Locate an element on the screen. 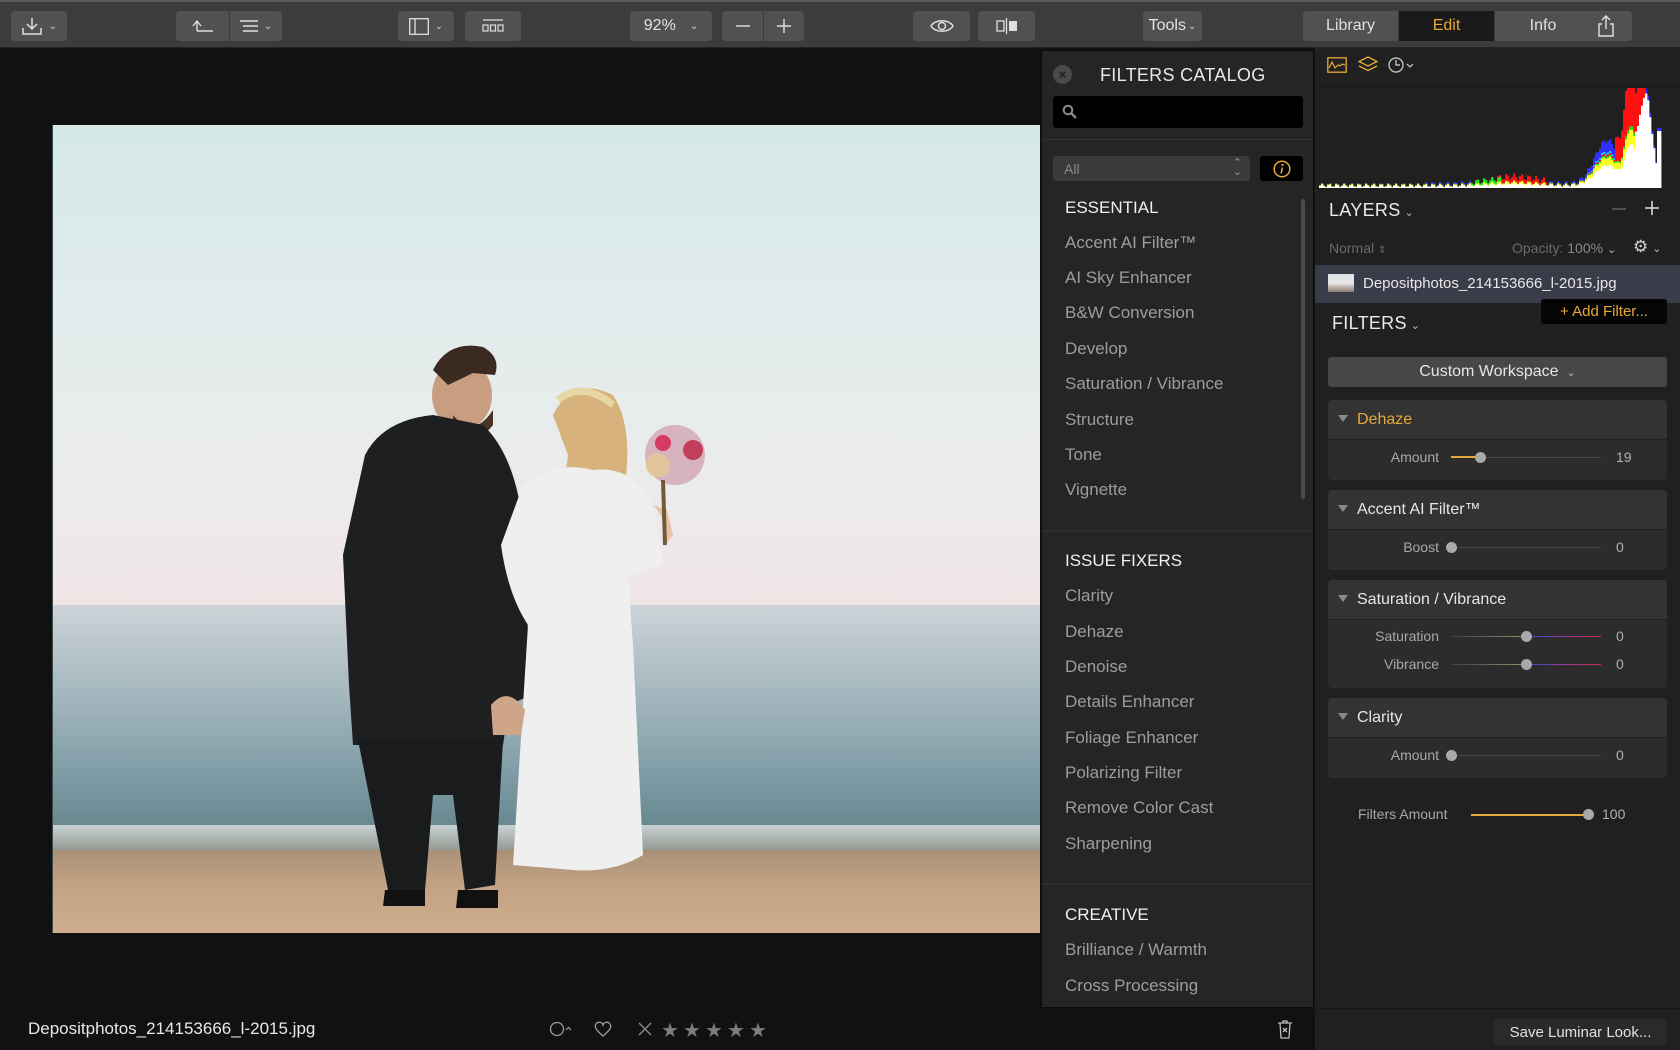  catalog-item: Denoise is located at coordinates (1096, 667).